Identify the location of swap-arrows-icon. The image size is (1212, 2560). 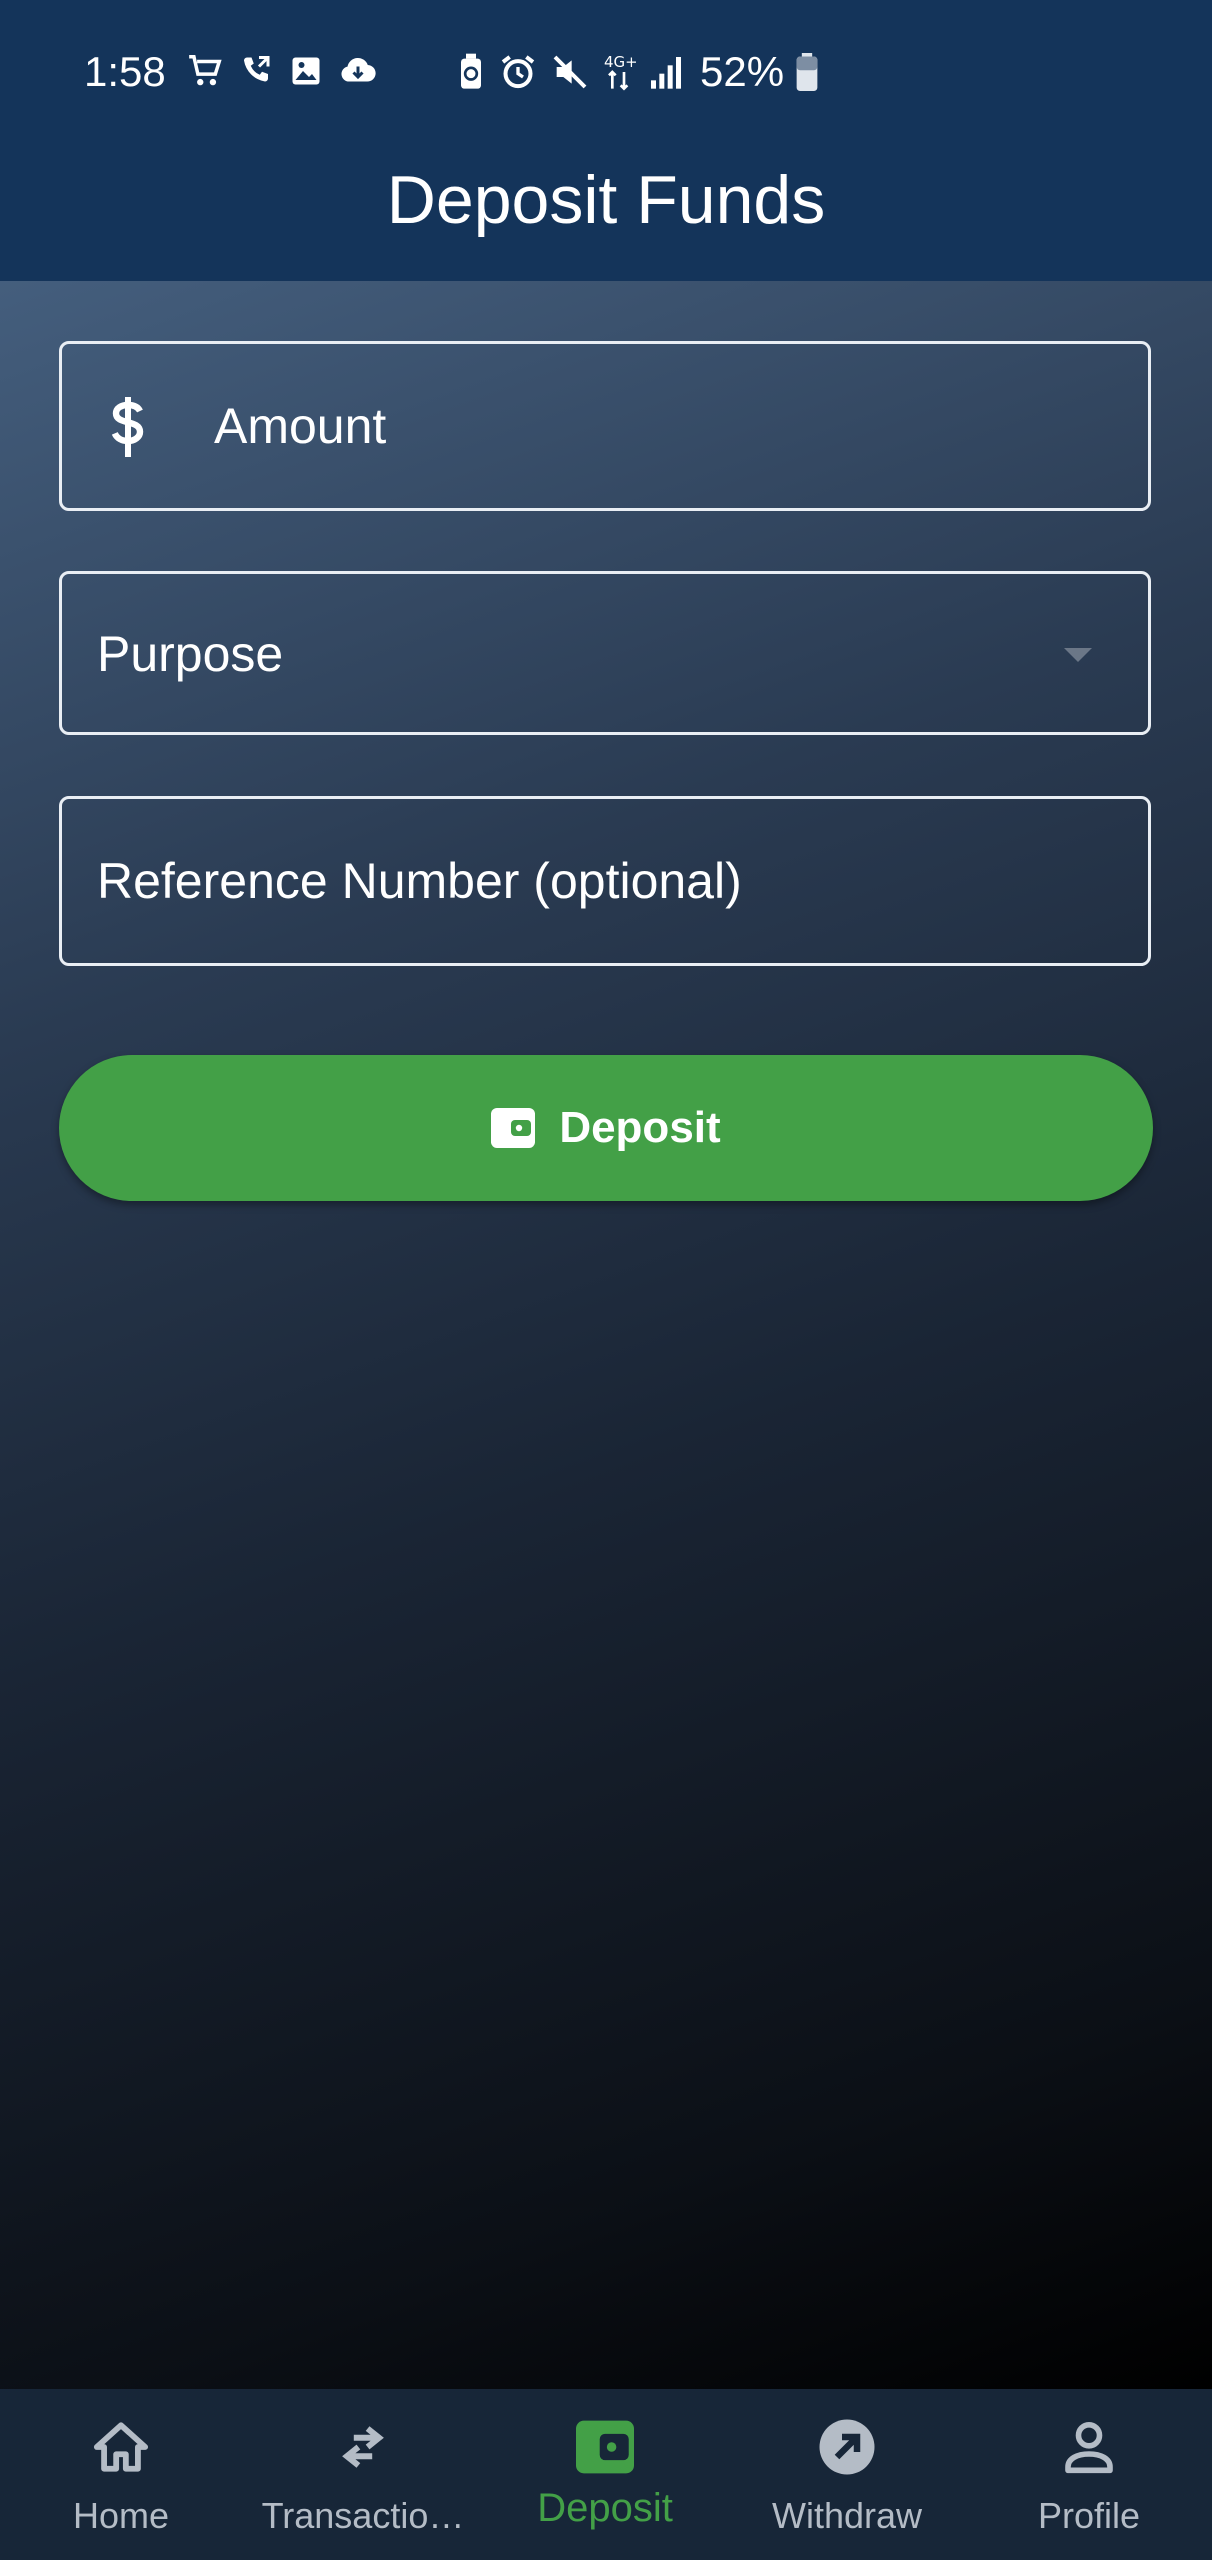
(363, 2447).